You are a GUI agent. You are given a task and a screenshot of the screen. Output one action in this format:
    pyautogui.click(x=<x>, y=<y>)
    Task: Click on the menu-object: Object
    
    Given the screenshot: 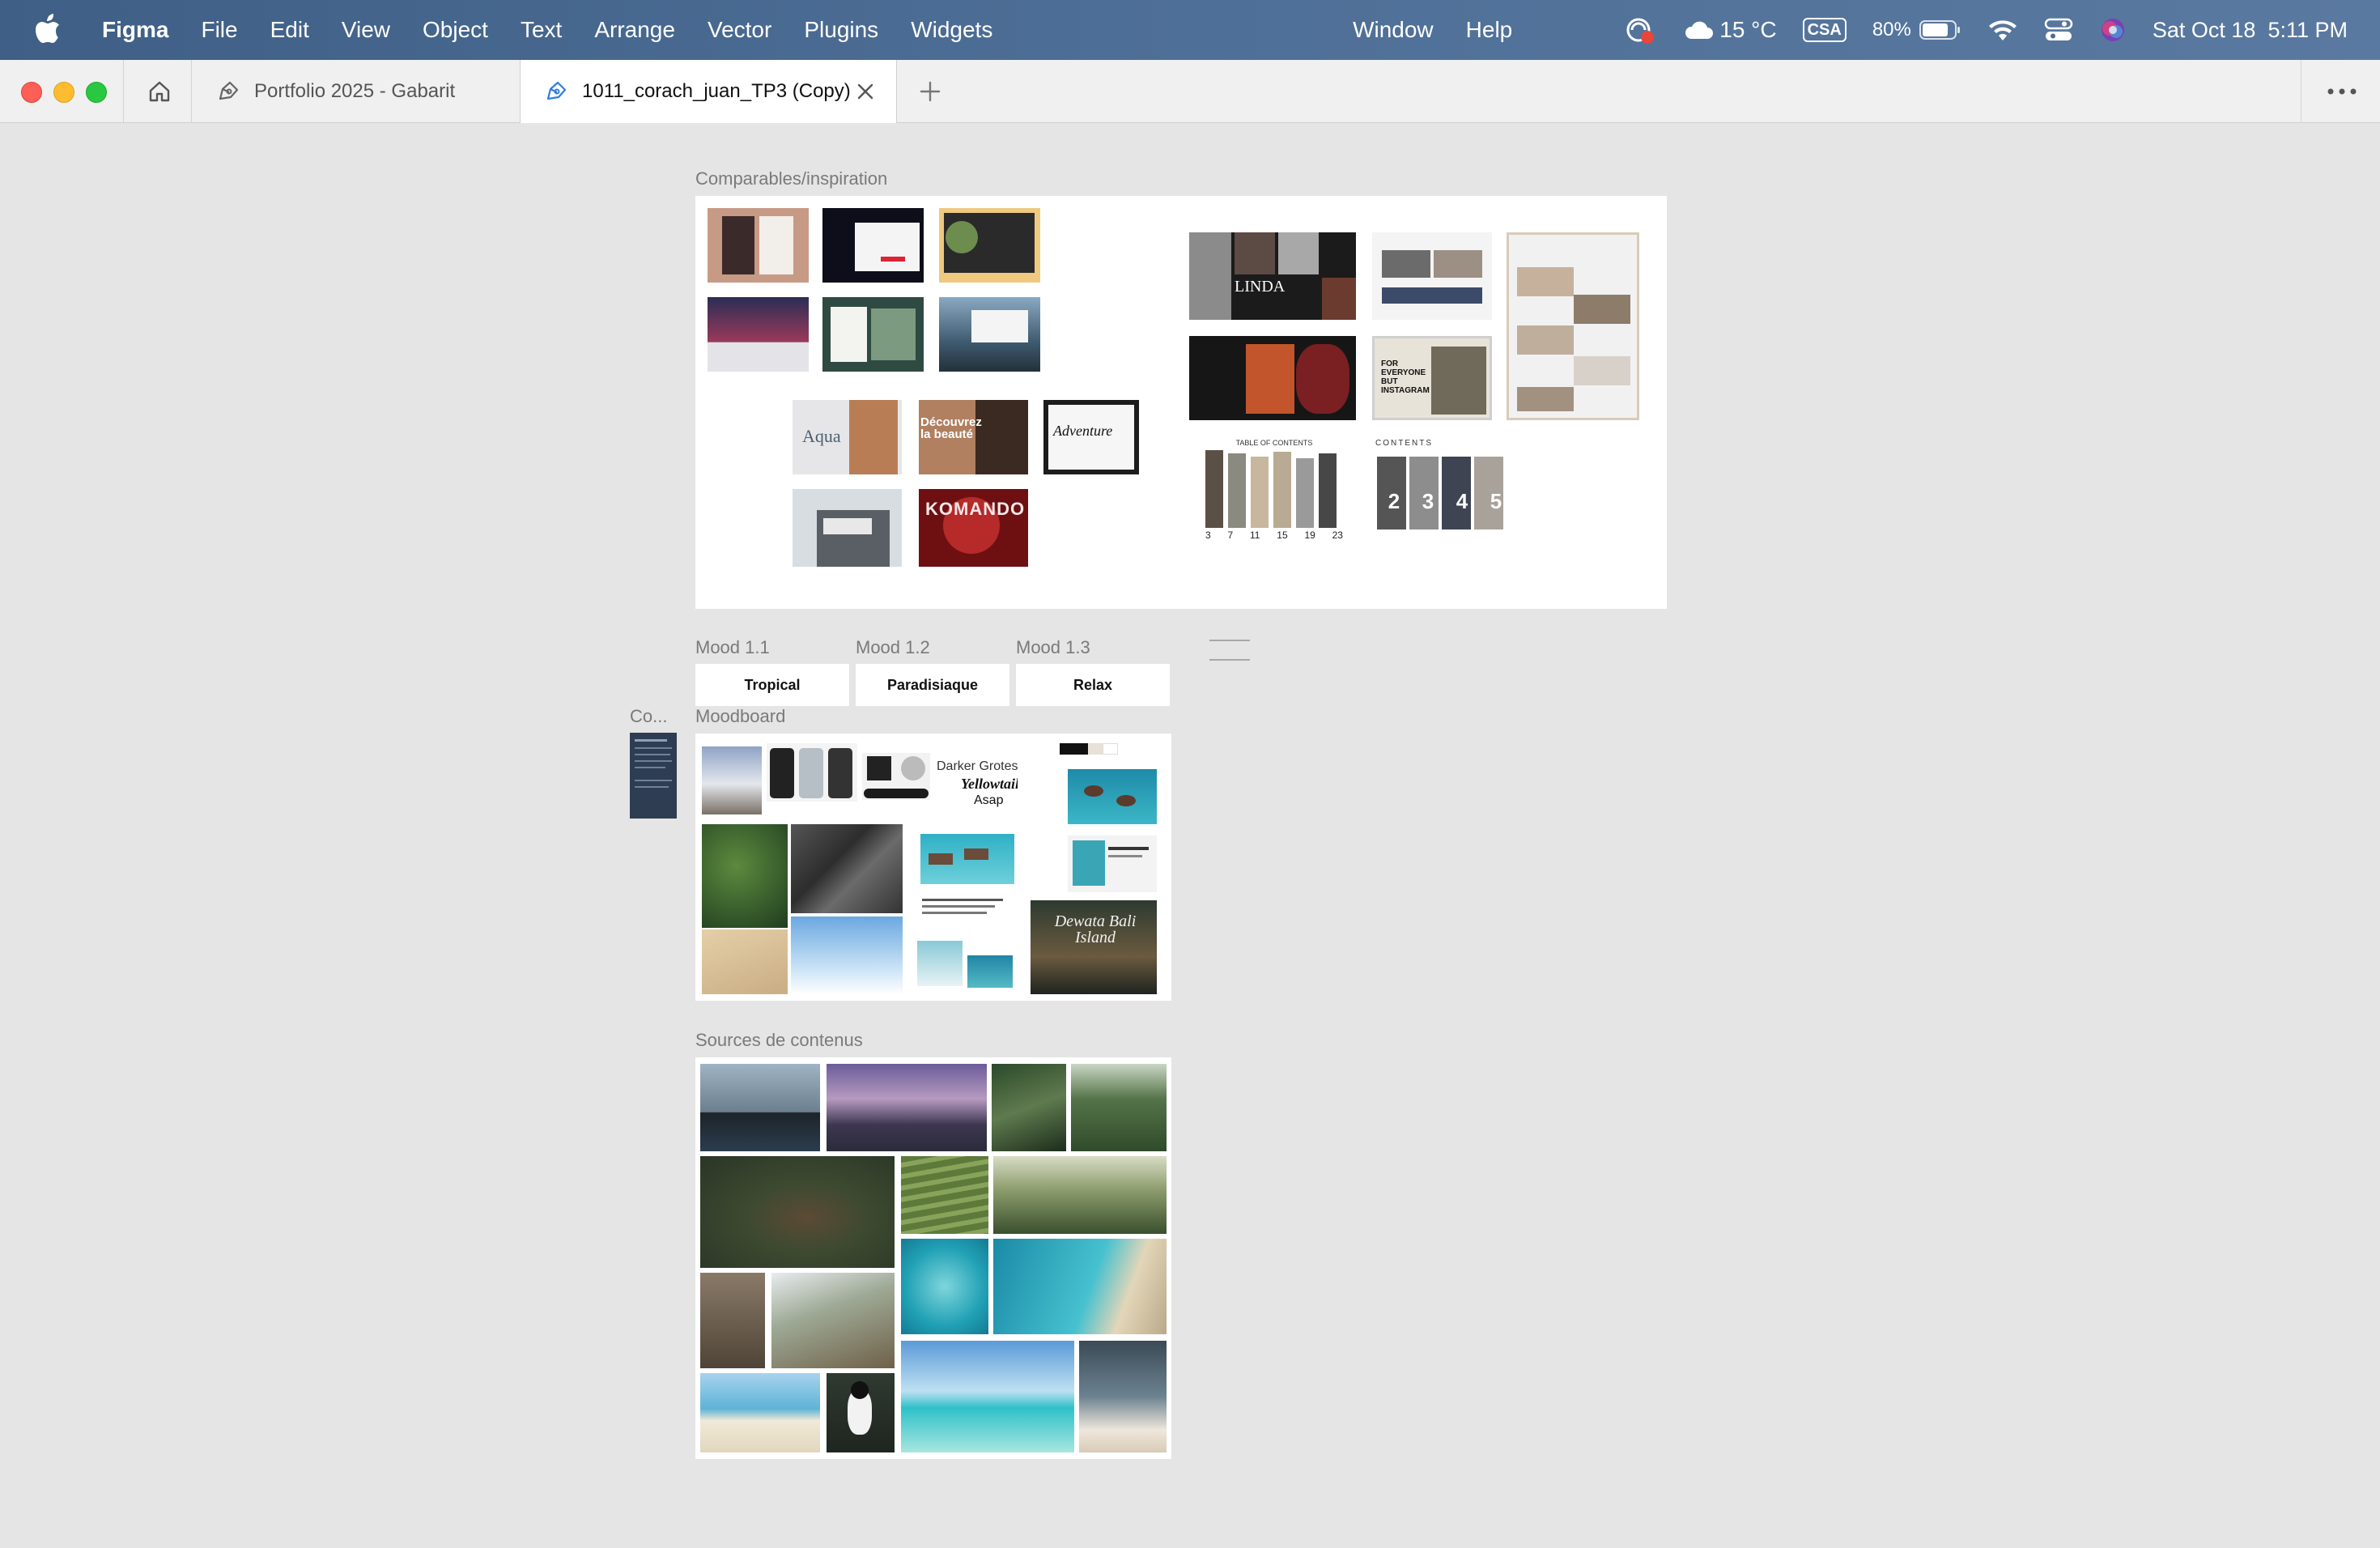 What is the action you would take?
    pyautogui.click(x=455, y=30)
    